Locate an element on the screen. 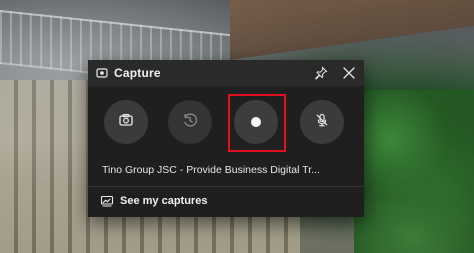 This screenshot has width=474, height=253. capture-titlebar: Capture is located at coordinates (226, 73).